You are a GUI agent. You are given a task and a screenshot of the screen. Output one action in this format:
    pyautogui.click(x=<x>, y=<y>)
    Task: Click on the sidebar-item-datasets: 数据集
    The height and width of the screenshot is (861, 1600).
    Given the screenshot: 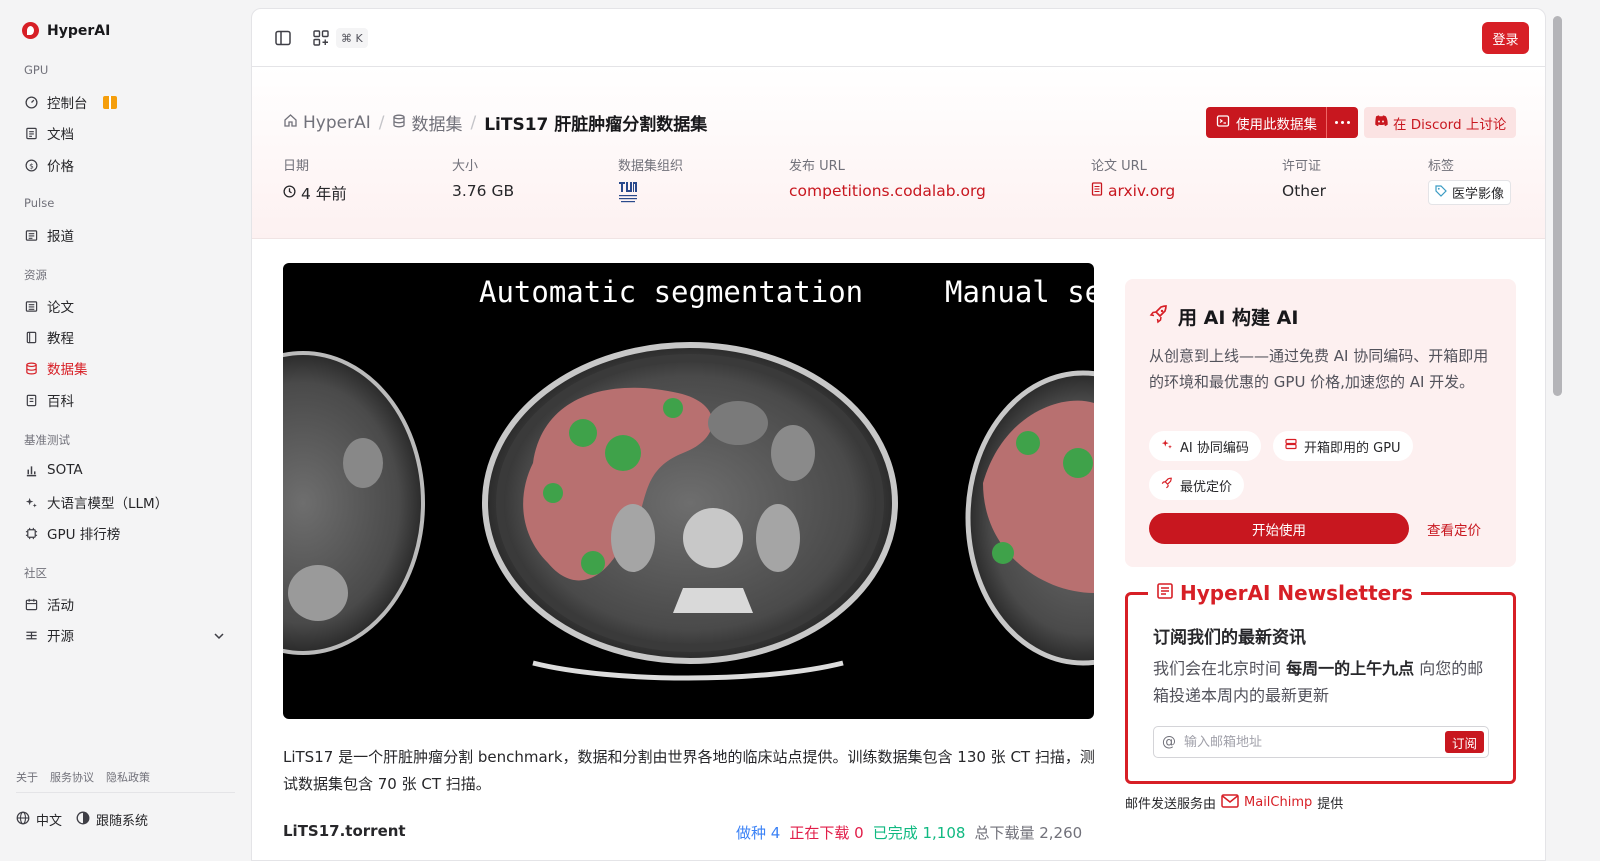 What is the action you would take?
    pyautogui.click(x=56, y=368)
    